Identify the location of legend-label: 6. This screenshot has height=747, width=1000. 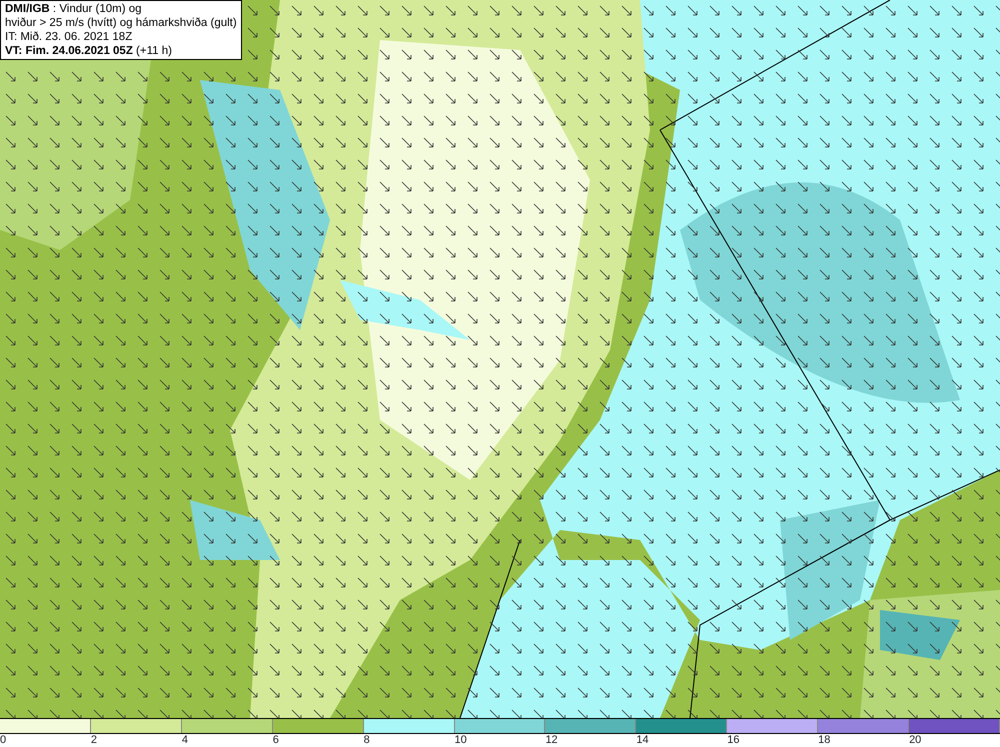
(275, 740).